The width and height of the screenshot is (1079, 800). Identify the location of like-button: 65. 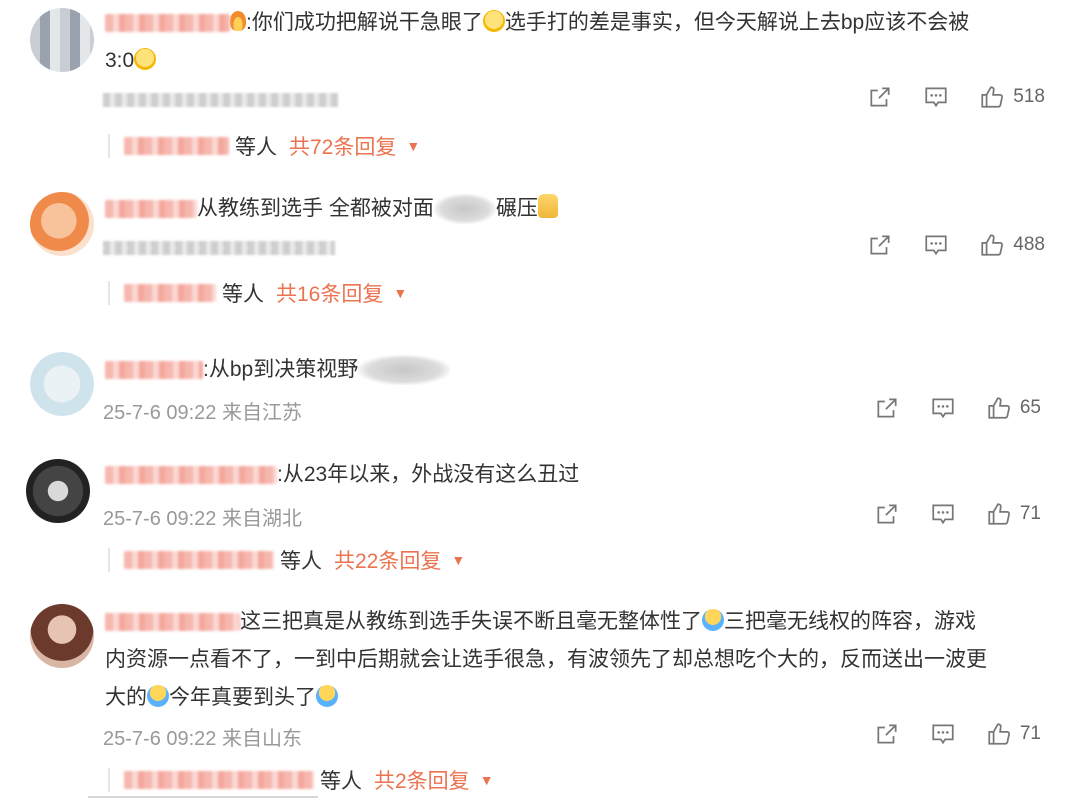
(1013, 408).